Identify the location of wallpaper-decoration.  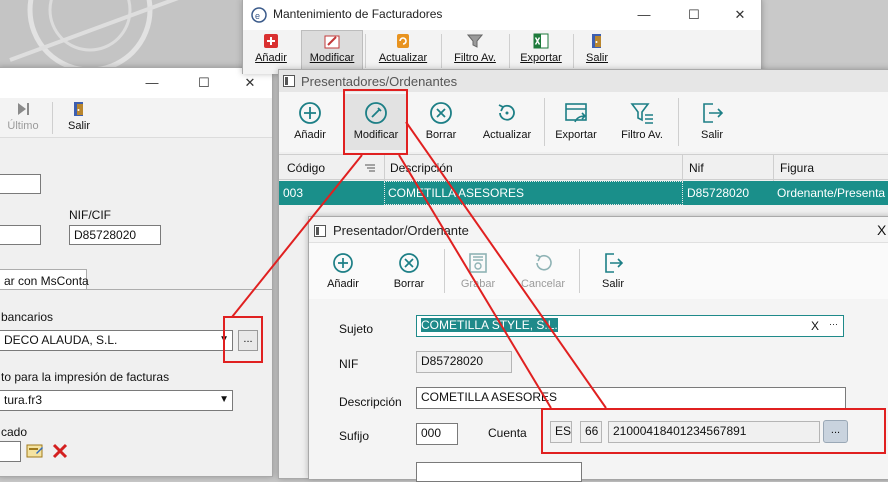
(120, 35).